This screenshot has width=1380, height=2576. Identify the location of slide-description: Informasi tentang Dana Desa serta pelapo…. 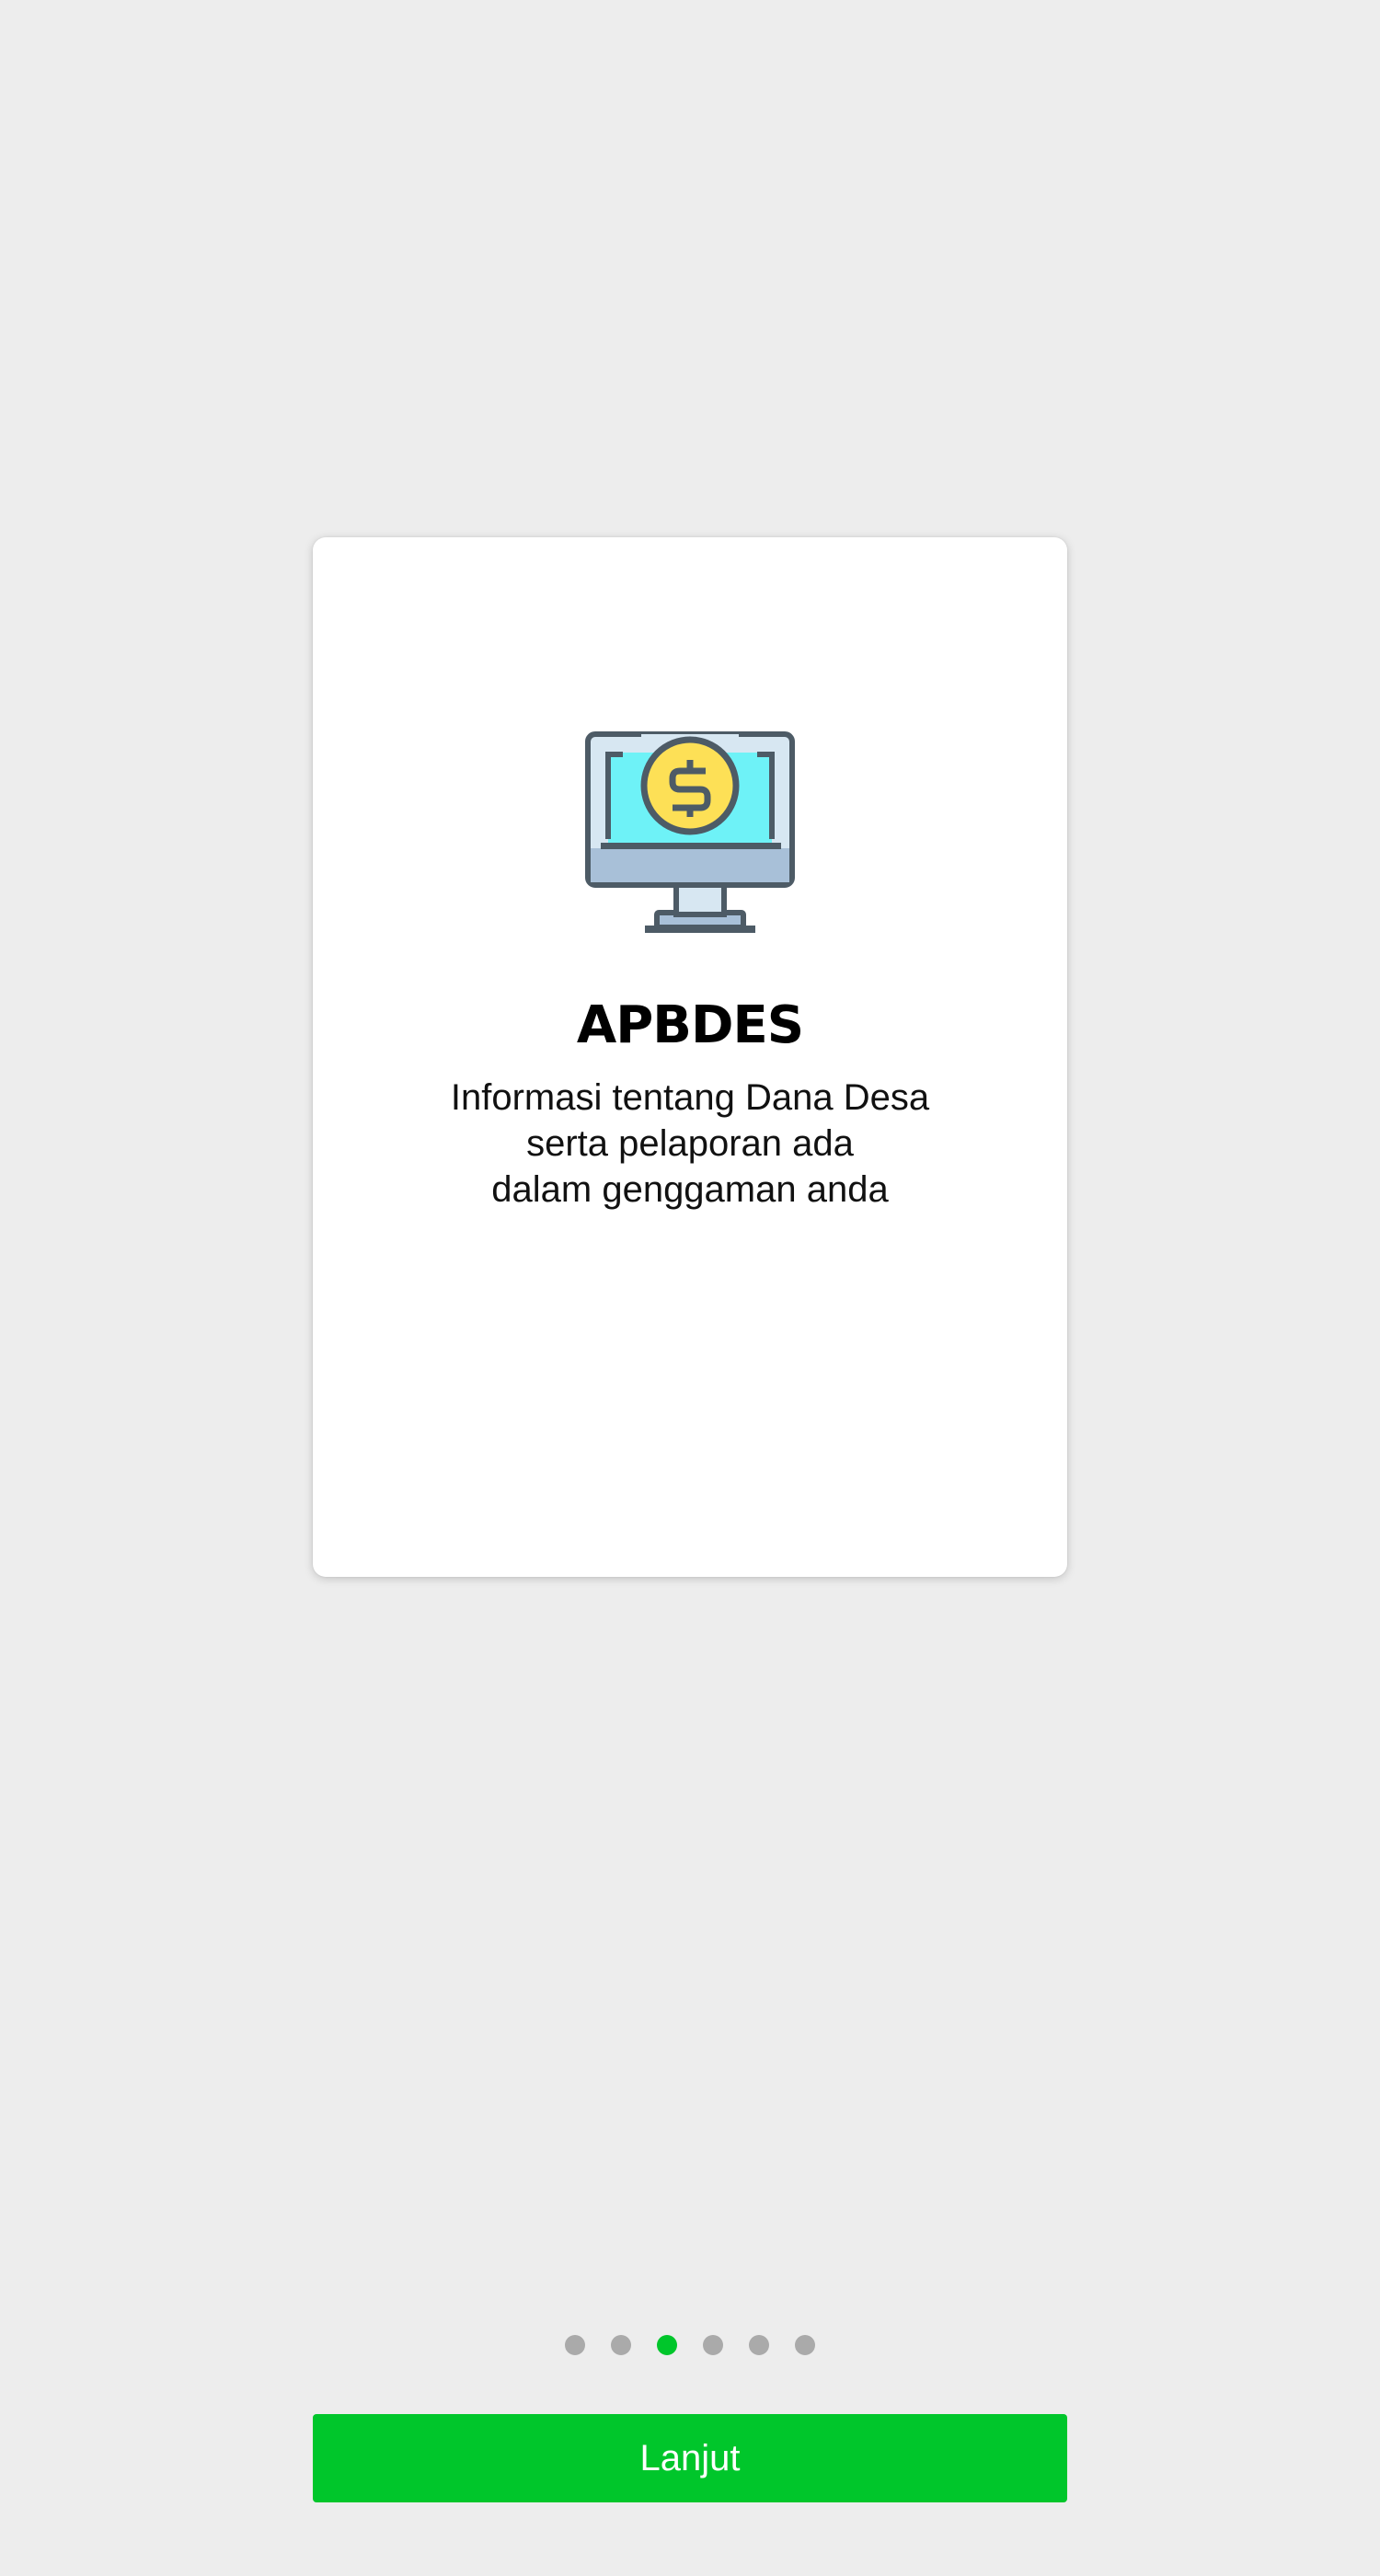
(690, 1144).